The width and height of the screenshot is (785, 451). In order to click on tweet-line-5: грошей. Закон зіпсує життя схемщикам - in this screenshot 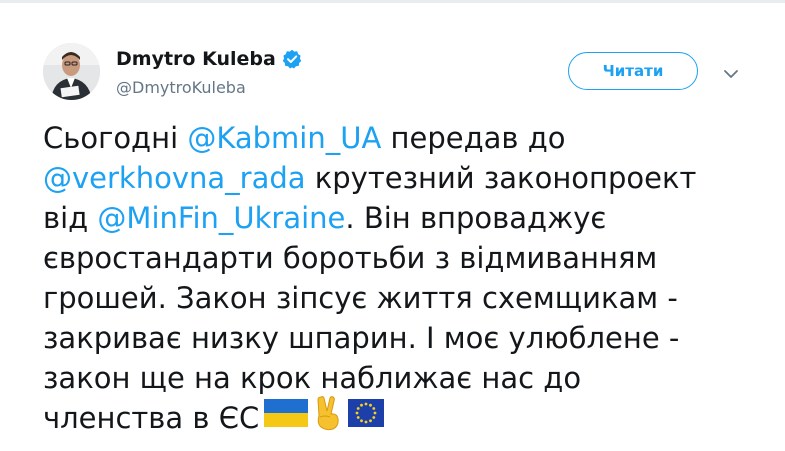, I will do `click(360, 298)`.